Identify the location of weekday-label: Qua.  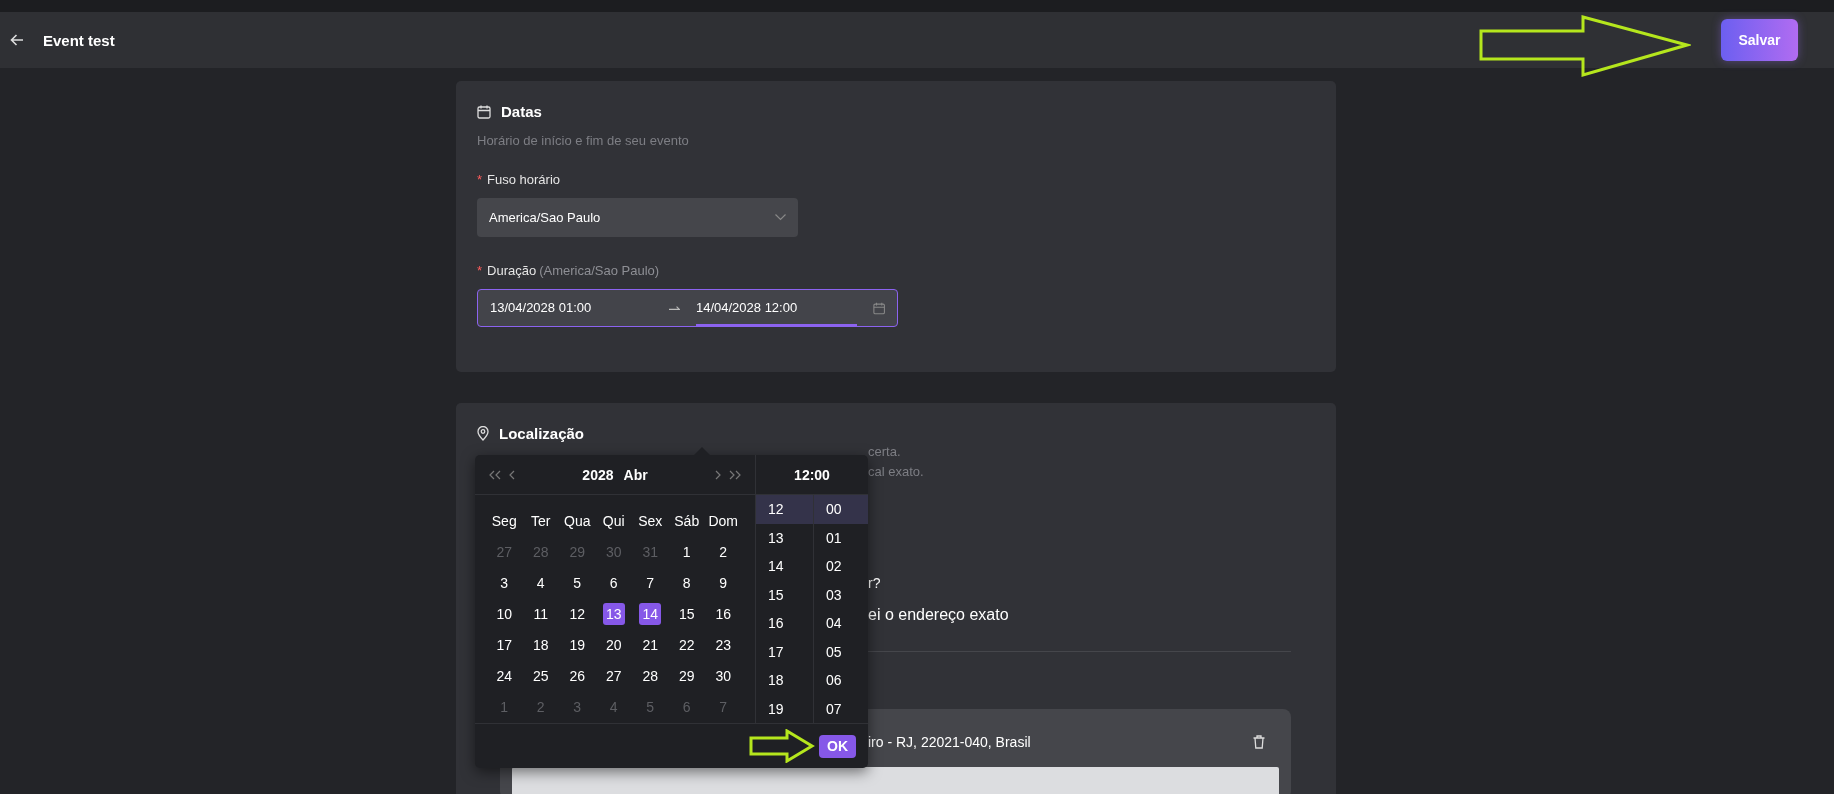
(577, 521).